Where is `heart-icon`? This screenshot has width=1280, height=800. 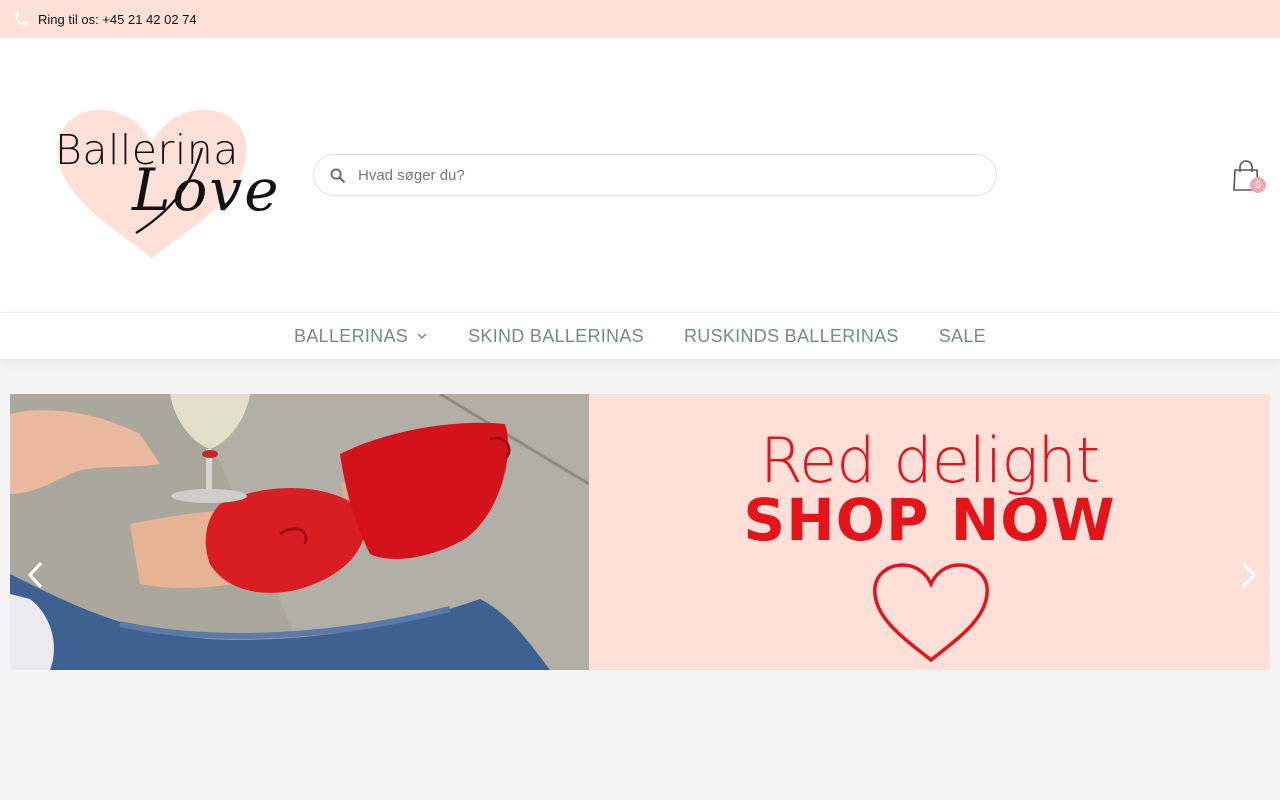
heart-icon is located at coordinates (931, 613).